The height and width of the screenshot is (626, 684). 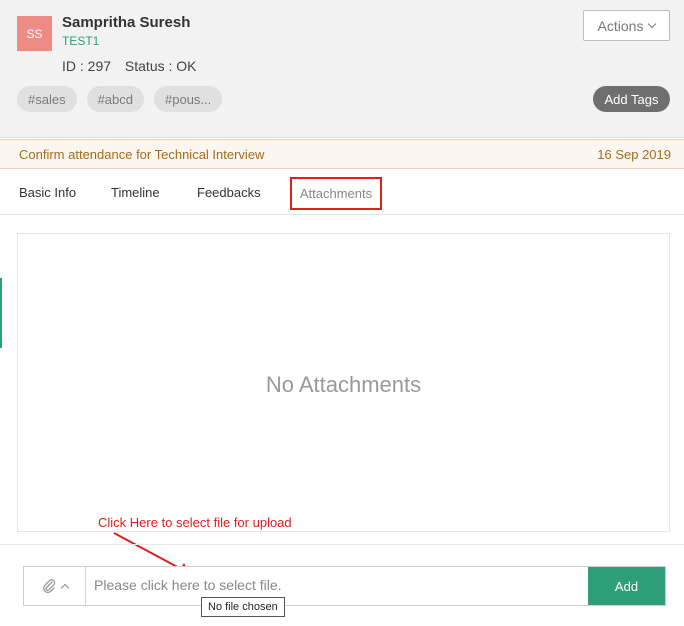 What do you see at coordinates (344, 586) in the screenshot?
I see `upload-bar: Please click here to select file. Add` at bounding box center [344, 586].